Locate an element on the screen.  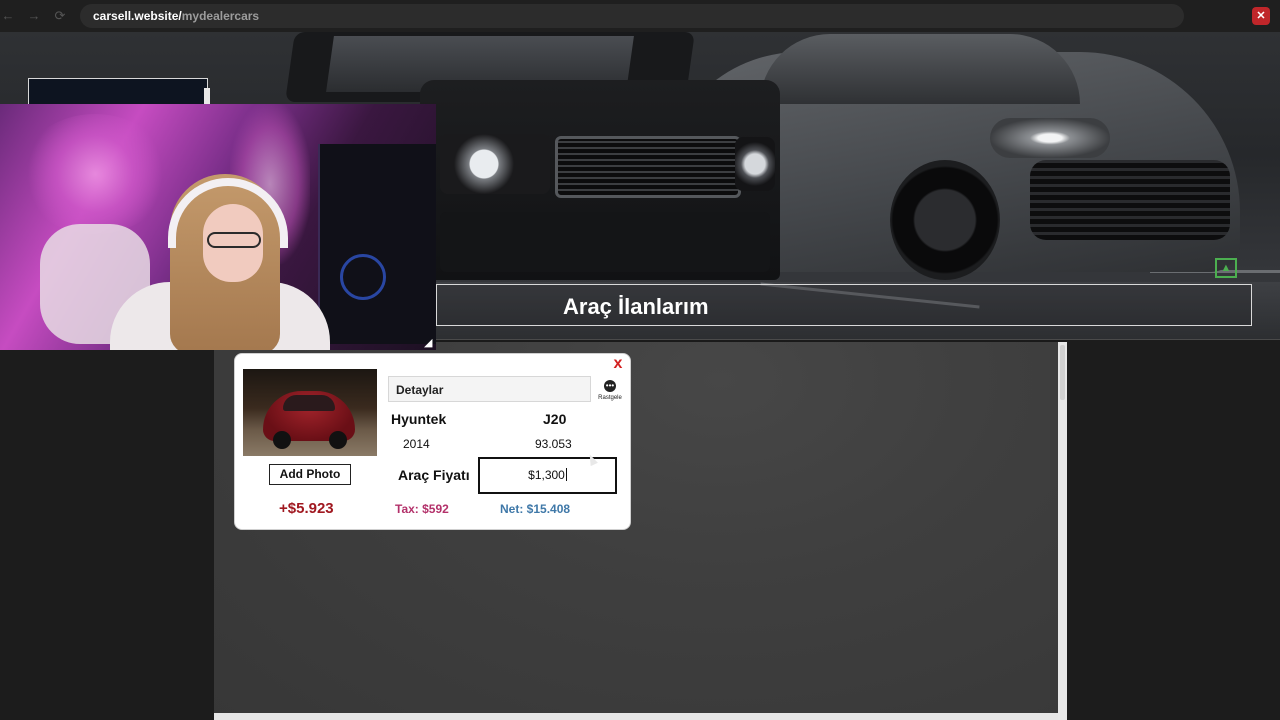
black-suv-grille is located at coordinates (648, 167).